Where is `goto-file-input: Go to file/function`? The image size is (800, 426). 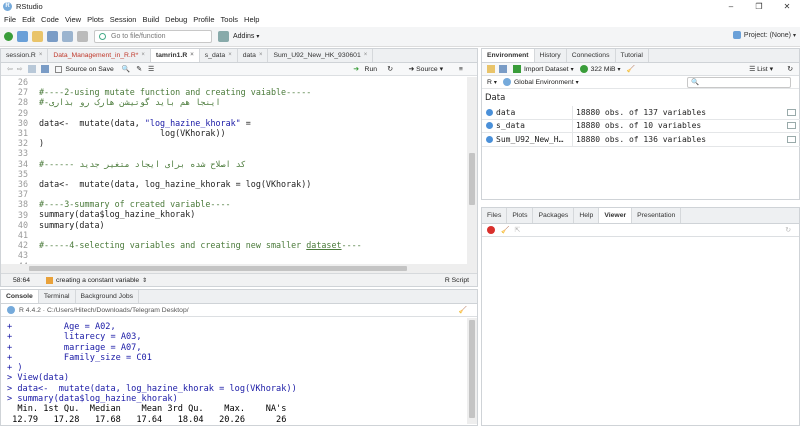
goto-file-input: Go to file/function is located at coordinates (153, 36).